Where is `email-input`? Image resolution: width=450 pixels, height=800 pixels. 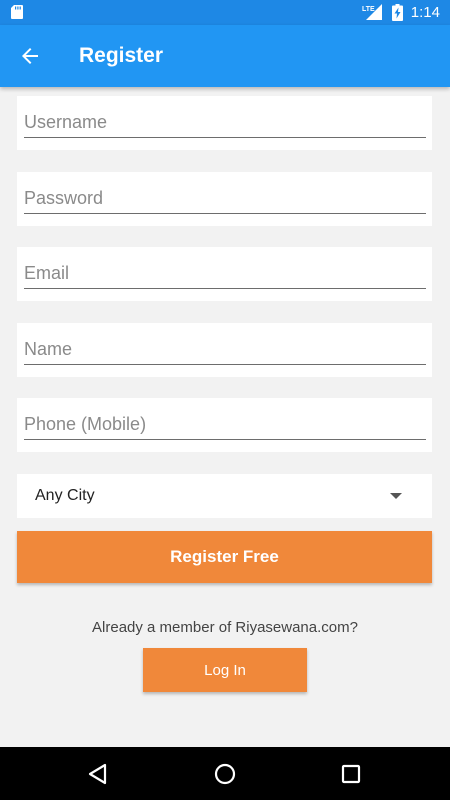
email-input is located at coordinates (225, 275).